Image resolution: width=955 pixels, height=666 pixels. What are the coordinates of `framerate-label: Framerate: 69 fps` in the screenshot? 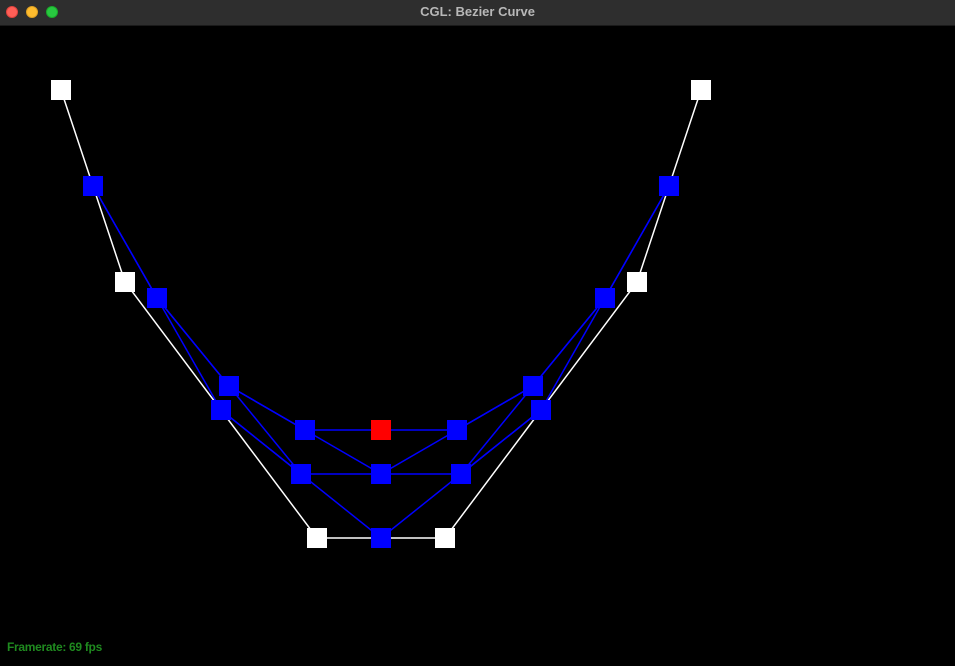 It's located at (54, 647).